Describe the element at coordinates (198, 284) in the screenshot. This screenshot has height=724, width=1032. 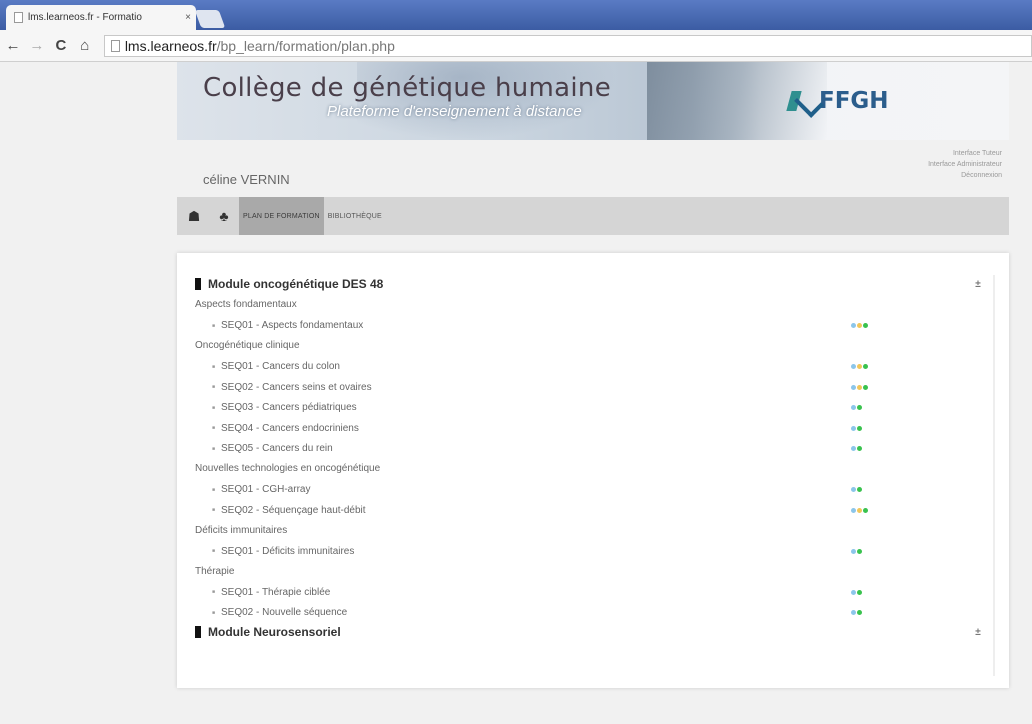
I see `book-icon` at that location.